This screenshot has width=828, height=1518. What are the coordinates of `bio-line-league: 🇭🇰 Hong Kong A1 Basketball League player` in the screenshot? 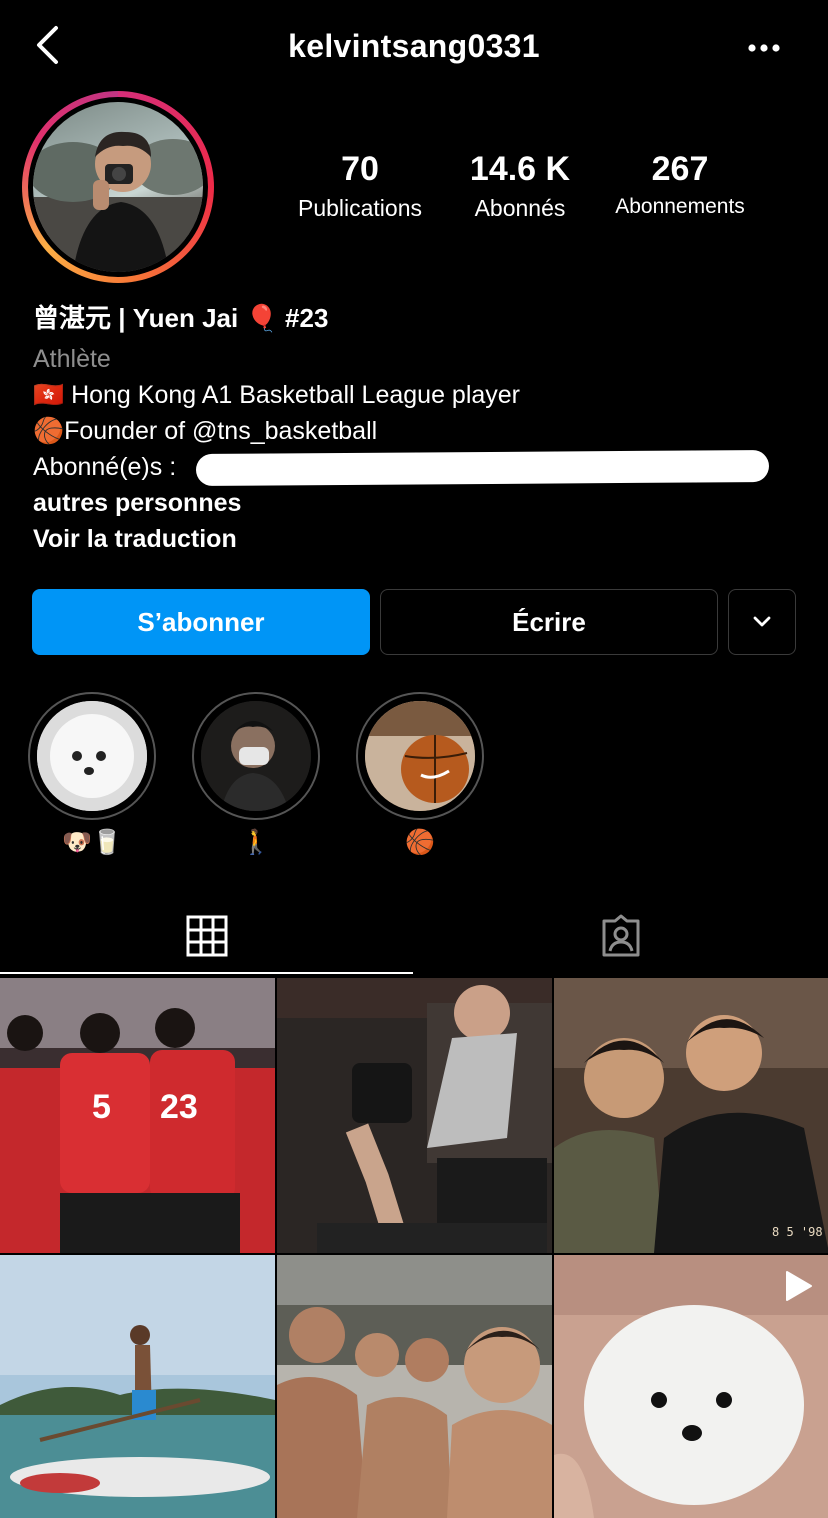 It's located at (277, 395).